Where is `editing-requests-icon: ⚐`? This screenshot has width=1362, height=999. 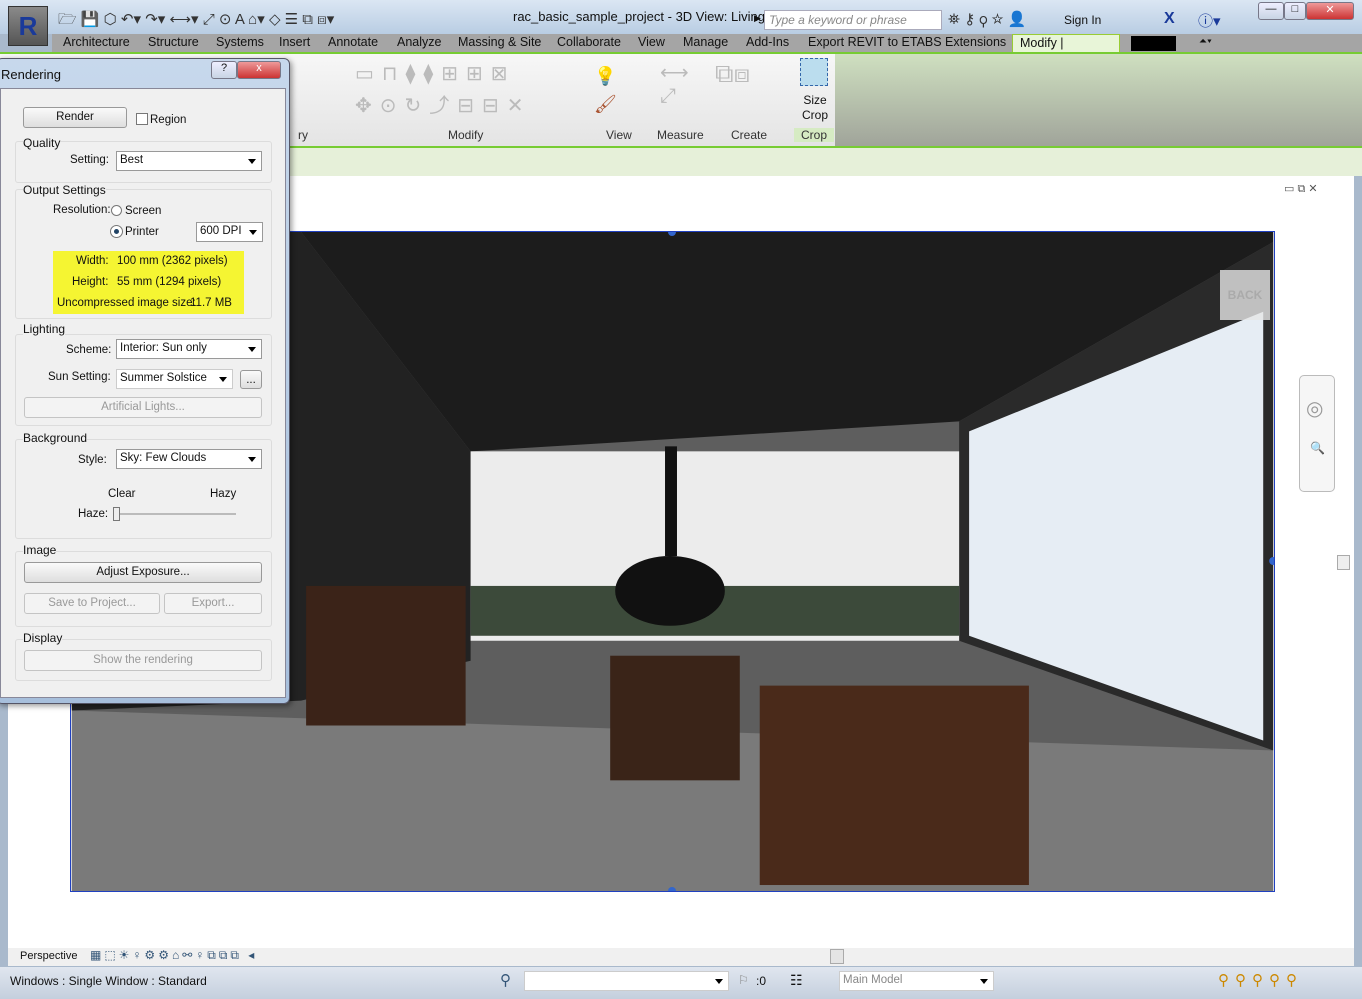
editing-requests-icon: ⚐ is located at coordinates (743, 980).